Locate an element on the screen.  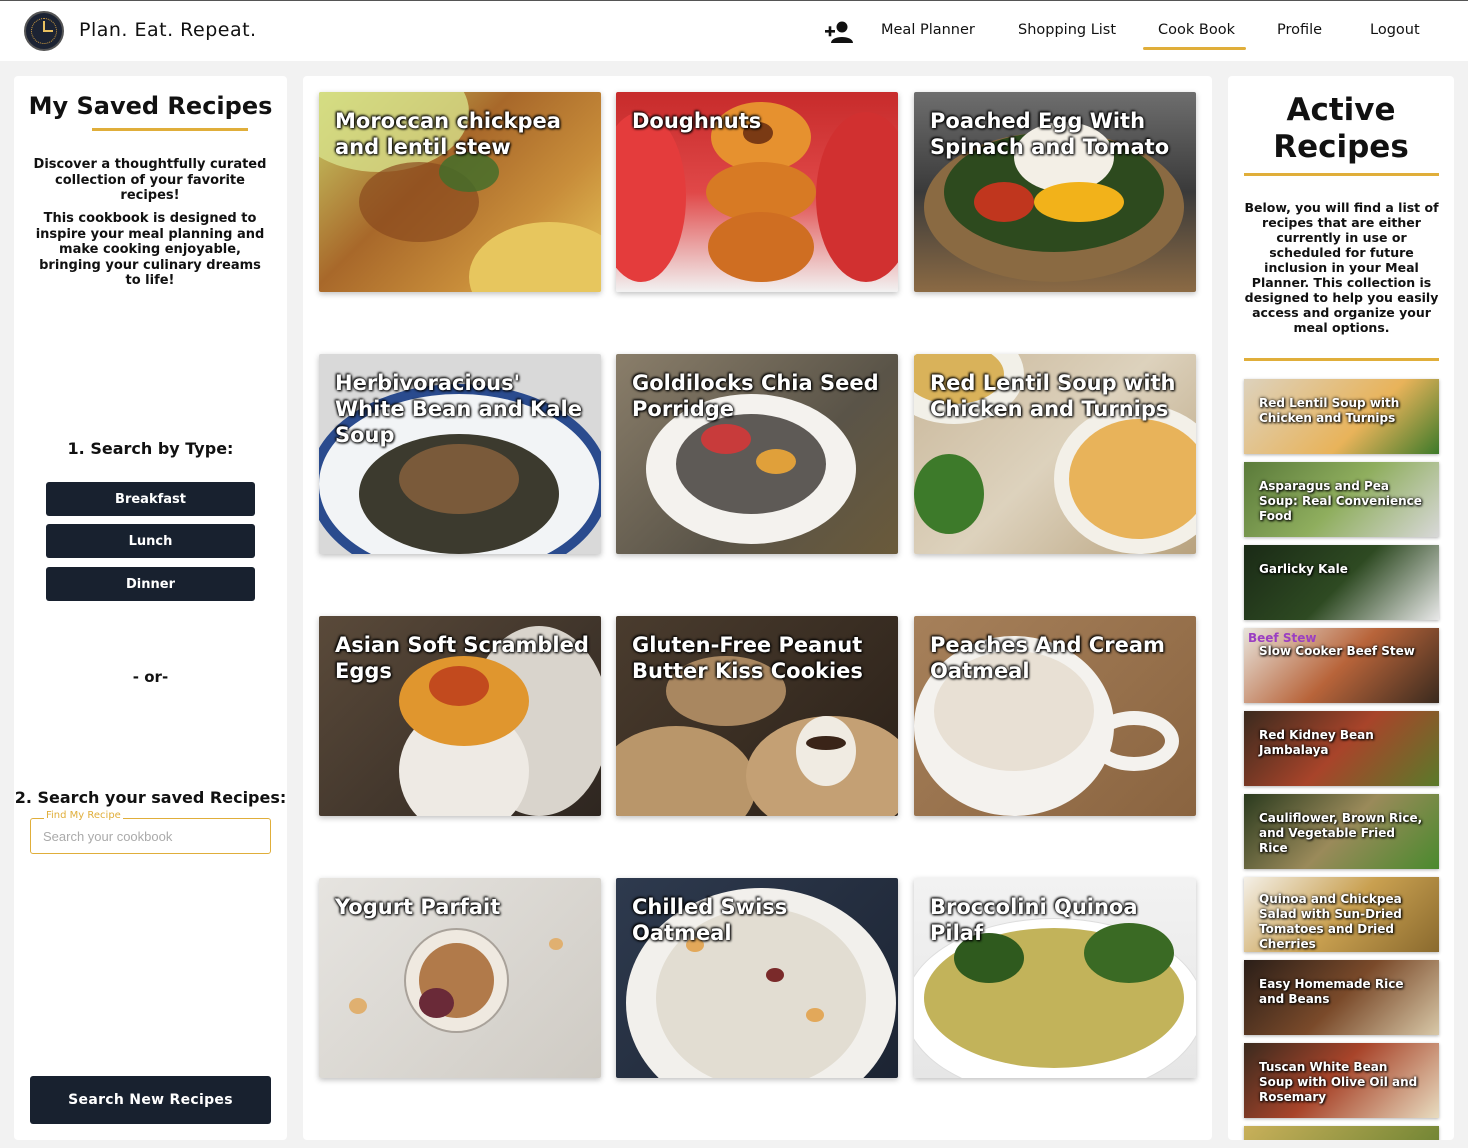
recipe-card: Red Lentil Soup with Chicken and Turnips is located at coordinates (1055, 454).